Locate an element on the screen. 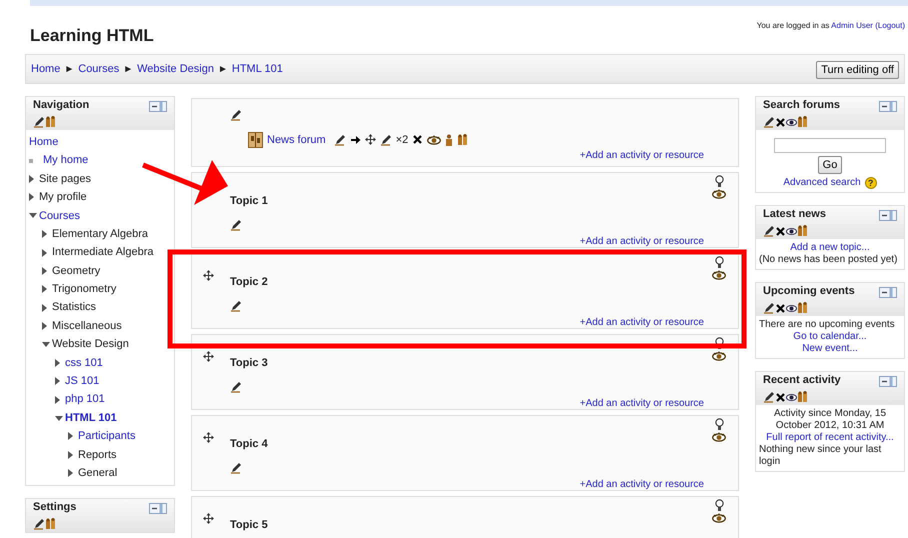 Image resolution: width=908 pixels, height=538 pixels. nav-item: php 101 is located at coordinates (85, 399).